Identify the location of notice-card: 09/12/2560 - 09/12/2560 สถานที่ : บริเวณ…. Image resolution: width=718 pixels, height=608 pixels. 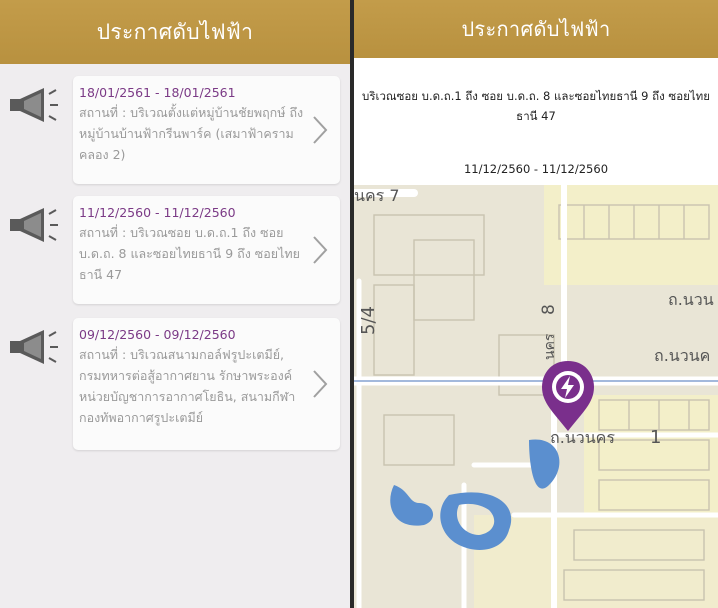
(206, 384).